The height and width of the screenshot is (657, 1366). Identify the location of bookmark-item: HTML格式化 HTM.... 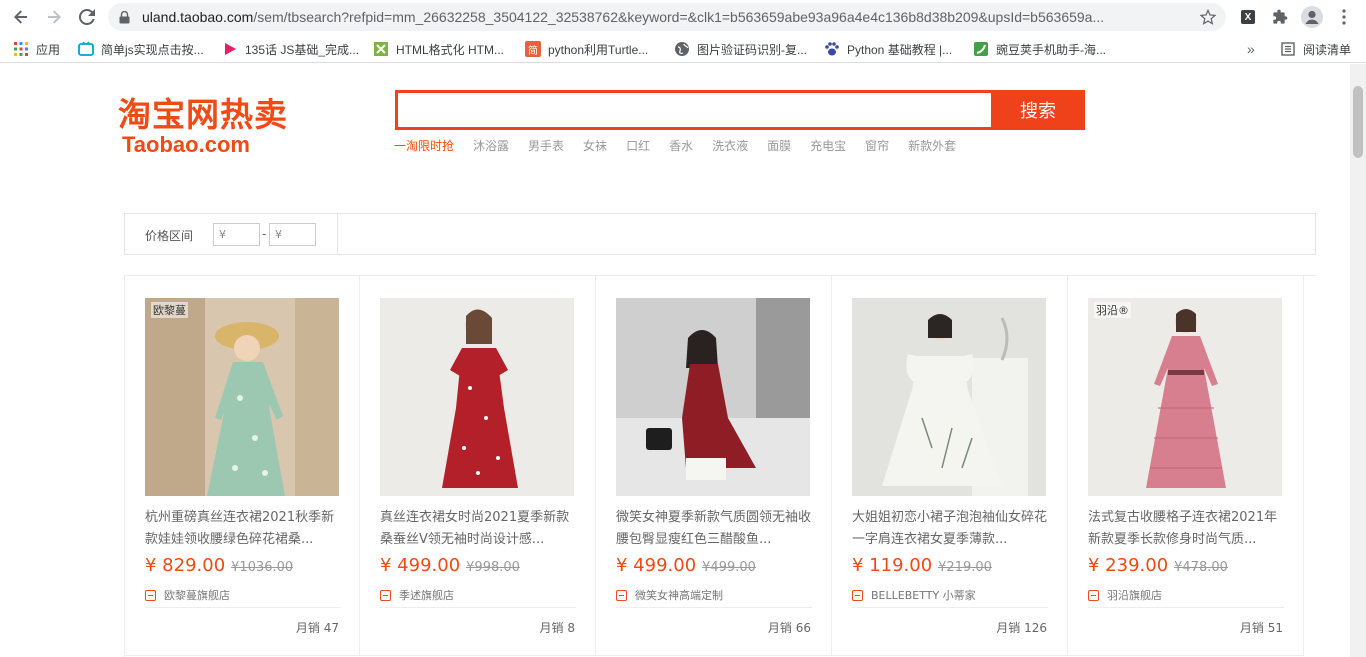
(438, 49).